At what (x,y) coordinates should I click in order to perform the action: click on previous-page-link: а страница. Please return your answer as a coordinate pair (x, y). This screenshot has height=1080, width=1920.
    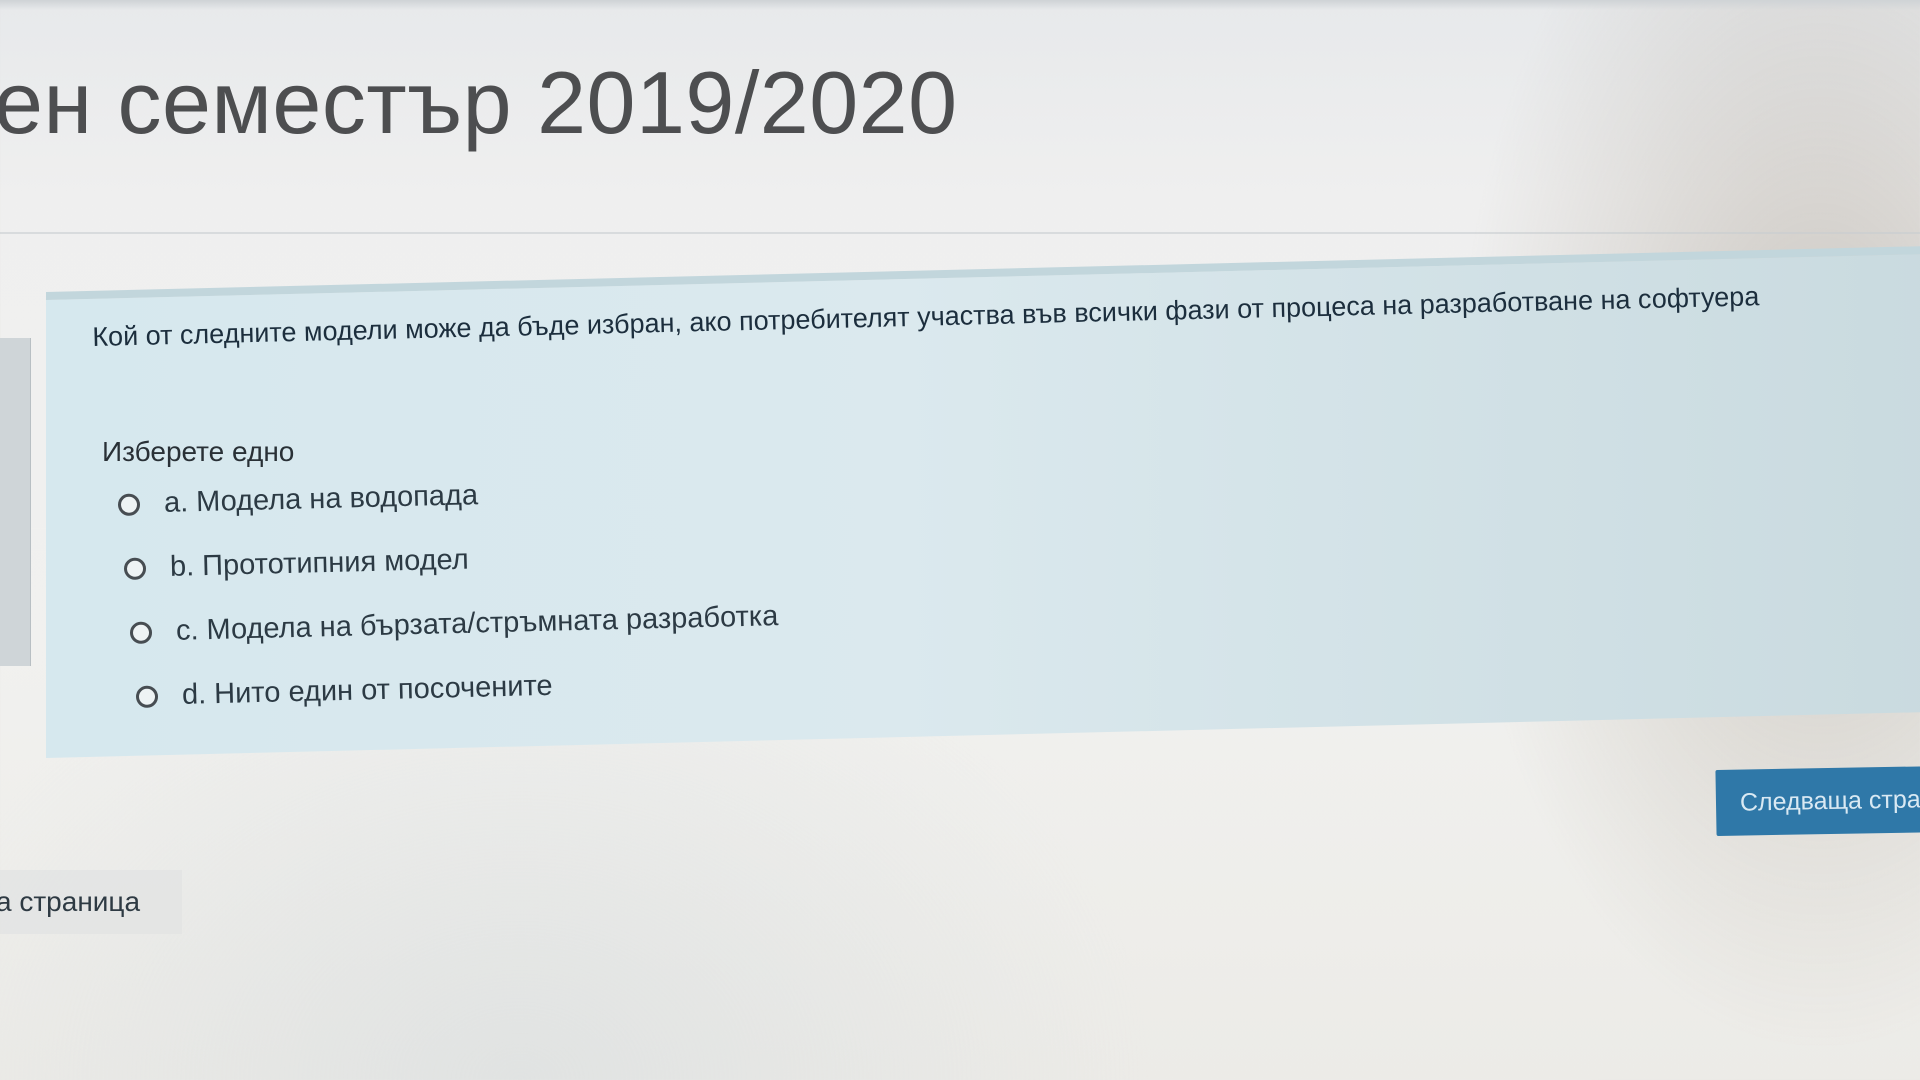
    Looking at the image, I should click on (91, 902).